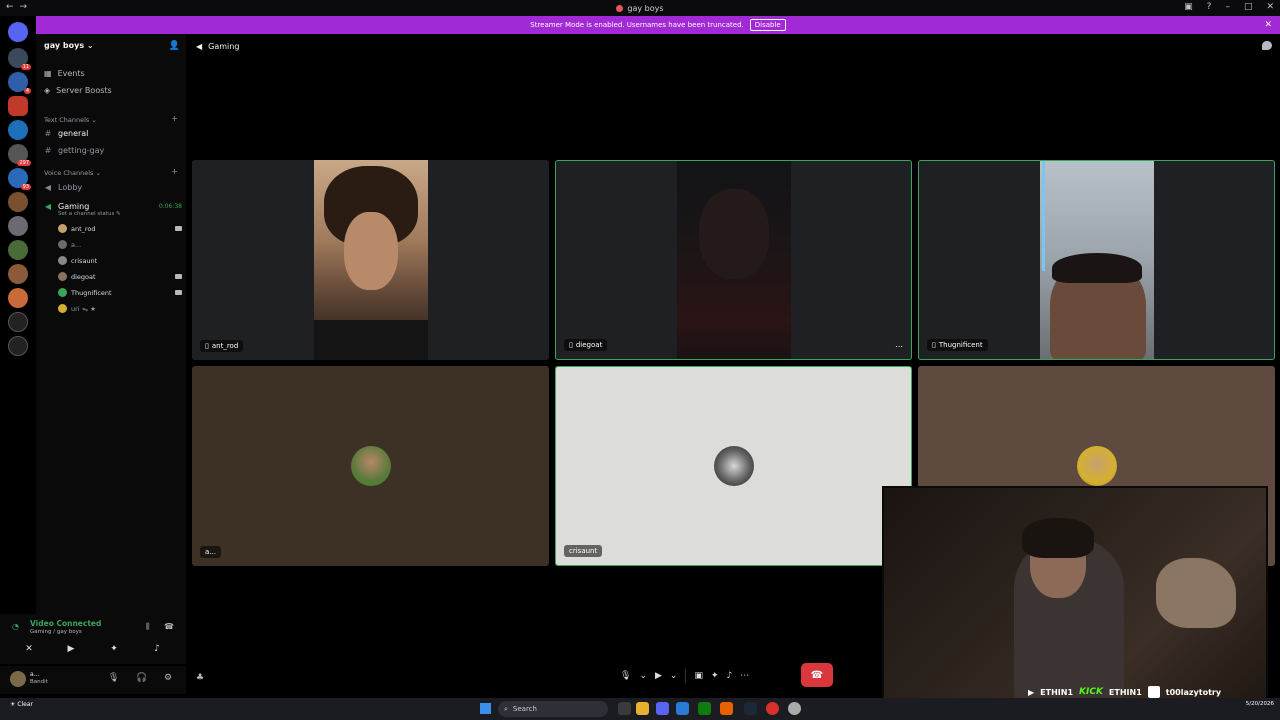  What do you see at coordinates (70, 120) in the screenshot?
I see `text-channels-category: Text Channels ⌄` at bounding box center [70, 120].